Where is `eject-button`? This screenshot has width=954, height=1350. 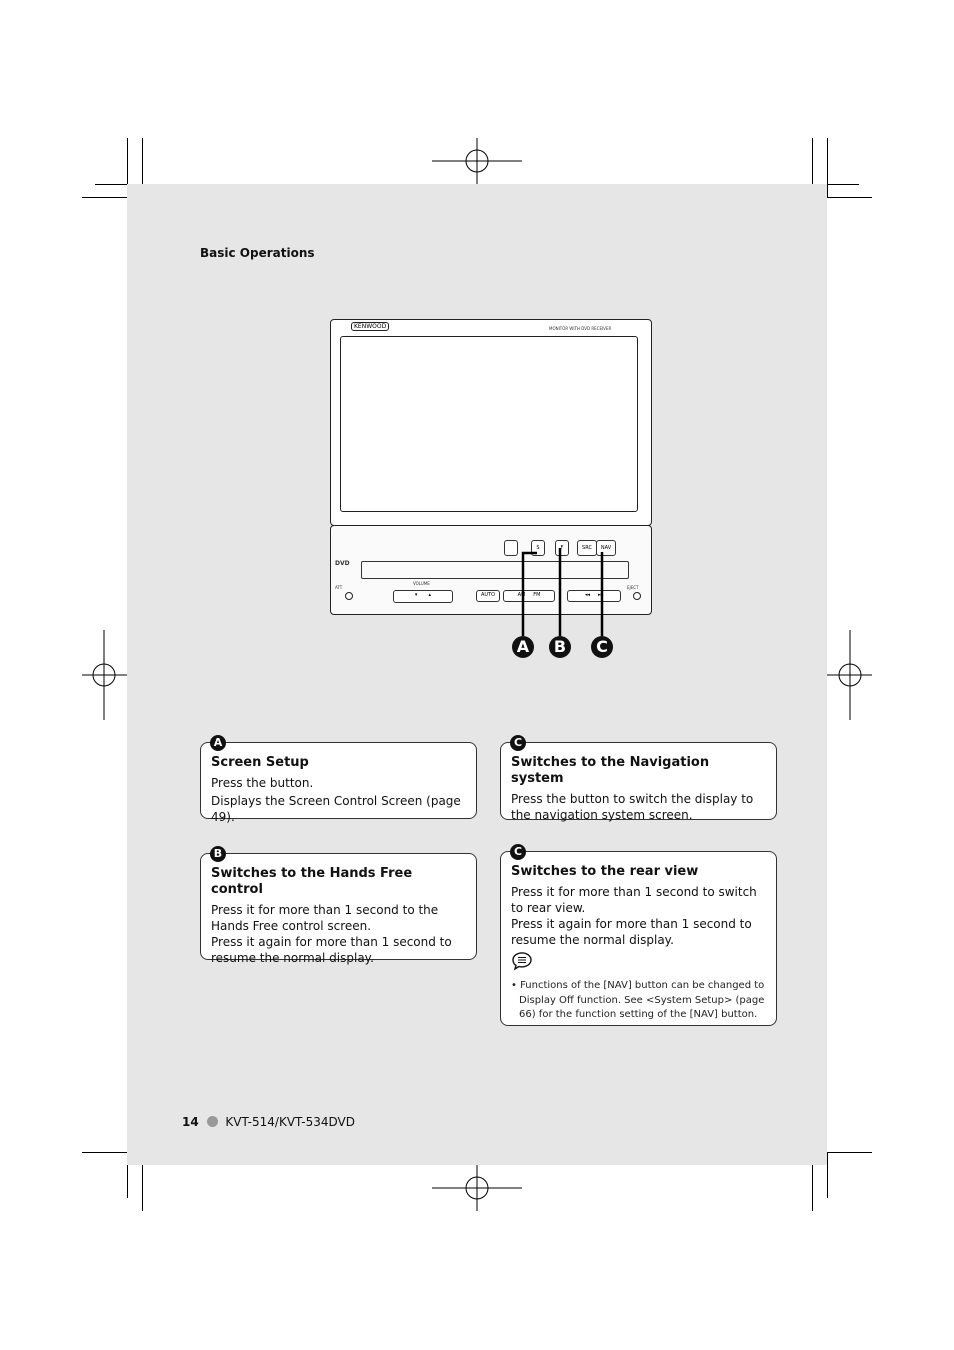
eject-button is located at coordinates (637, 596).